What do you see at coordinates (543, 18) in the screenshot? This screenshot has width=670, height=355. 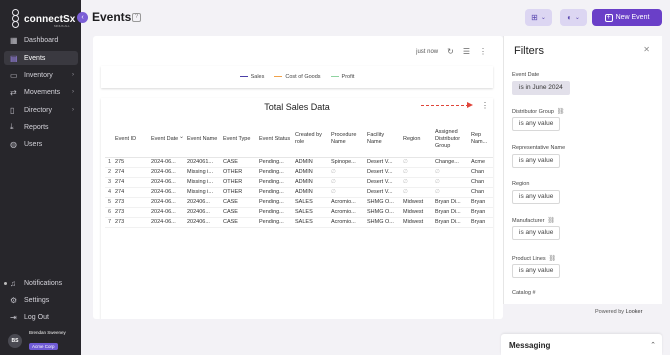 I see `chevron-down-icon: ⌄` at bounding box center [543, 18].